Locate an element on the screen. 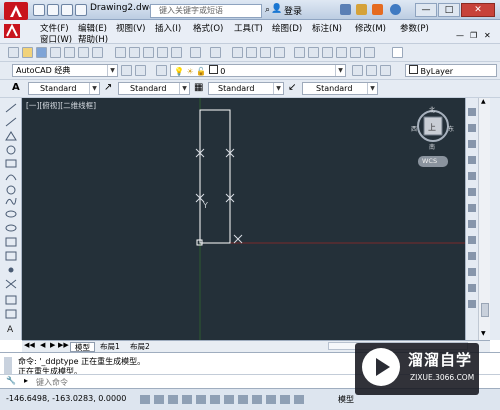 This screenshot has width=500, height=410. layer-states-icon is located at coordinates (385, 70).